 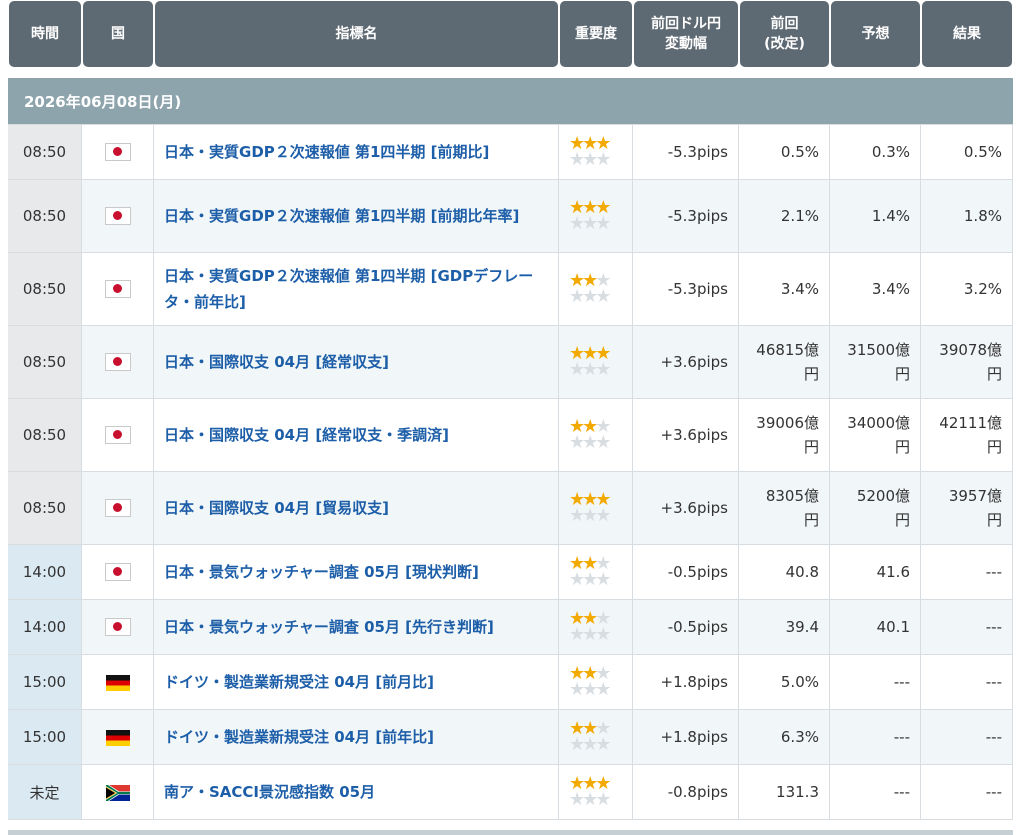 I want to click on result-value: 1.8%, so click(x=967, y=216).